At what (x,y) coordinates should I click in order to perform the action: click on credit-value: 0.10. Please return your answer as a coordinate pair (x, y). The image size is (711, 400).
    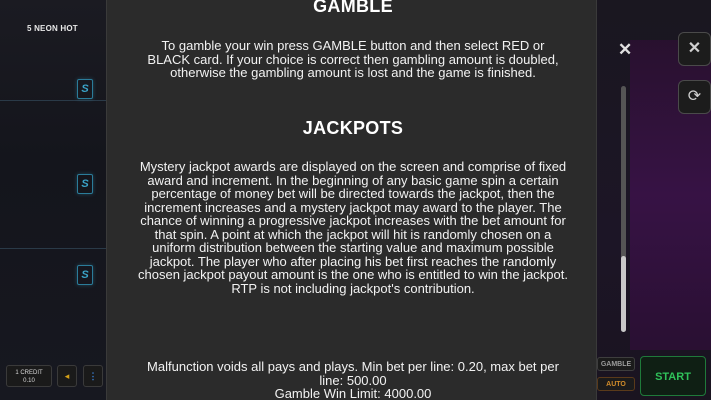
    Looking at the image, I should click on (29, 381).